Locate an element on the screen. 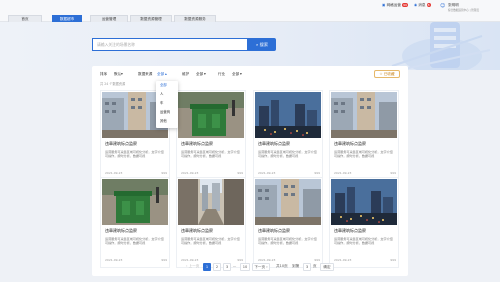 The image size is (500, 282). user-org: 综合数据运营中心 | 管理员 is located at coordinates (464, 10).